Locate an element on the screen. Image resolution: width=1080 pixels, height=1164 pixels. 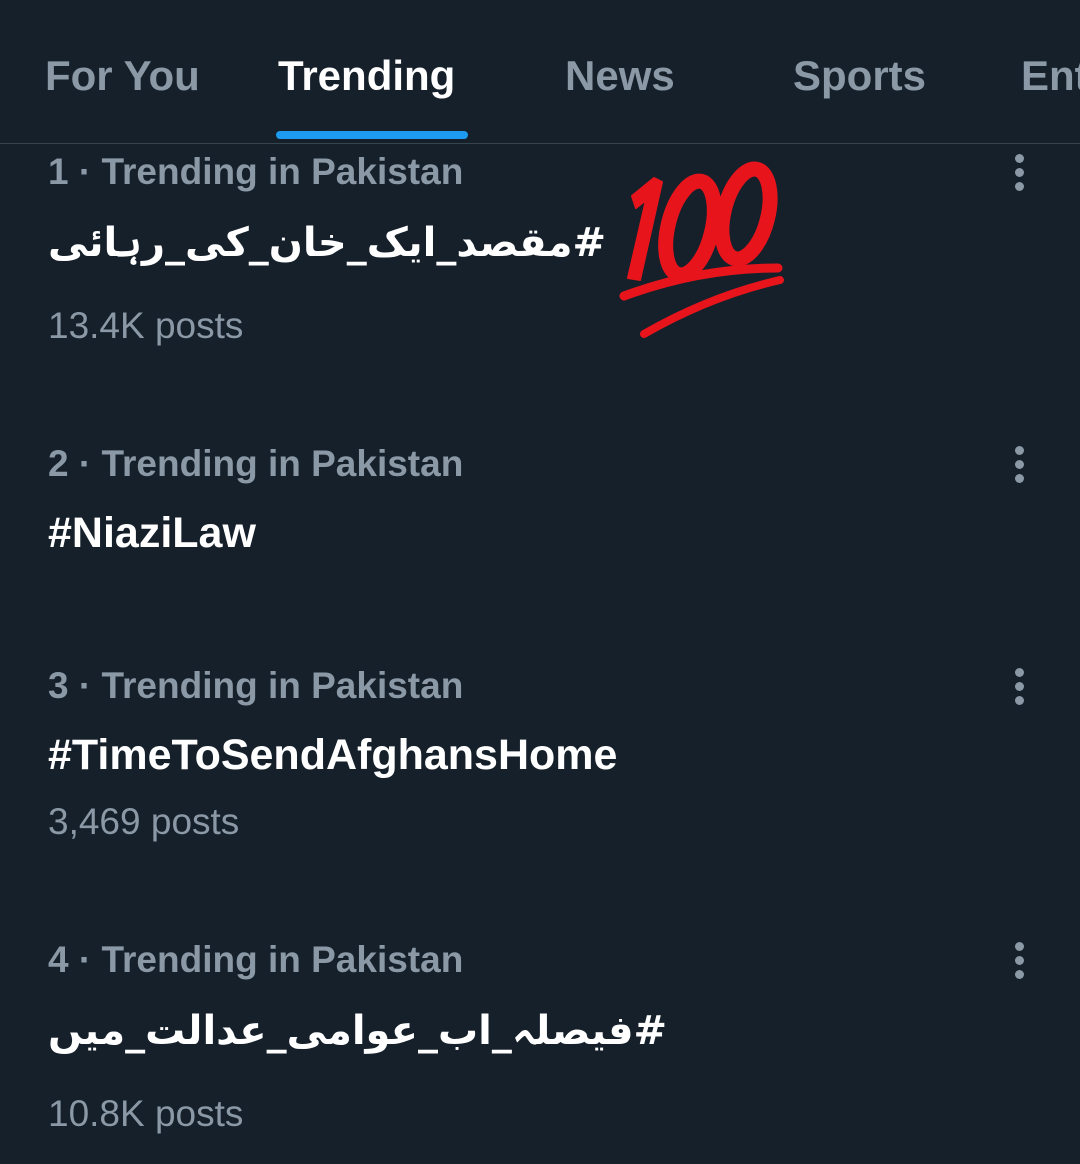
tab-sports: Sports is located at coordinates (859, 76).